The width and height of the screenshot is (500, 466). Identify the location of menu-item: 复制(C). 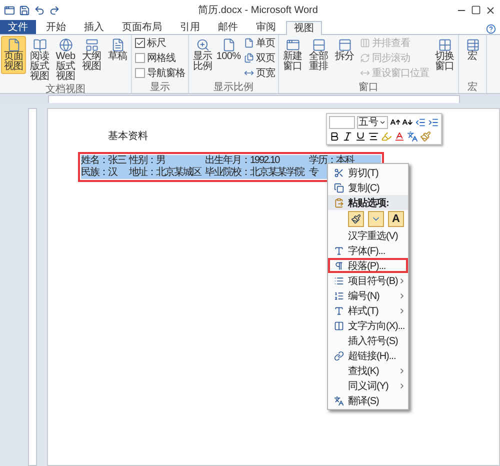
(368, 187).